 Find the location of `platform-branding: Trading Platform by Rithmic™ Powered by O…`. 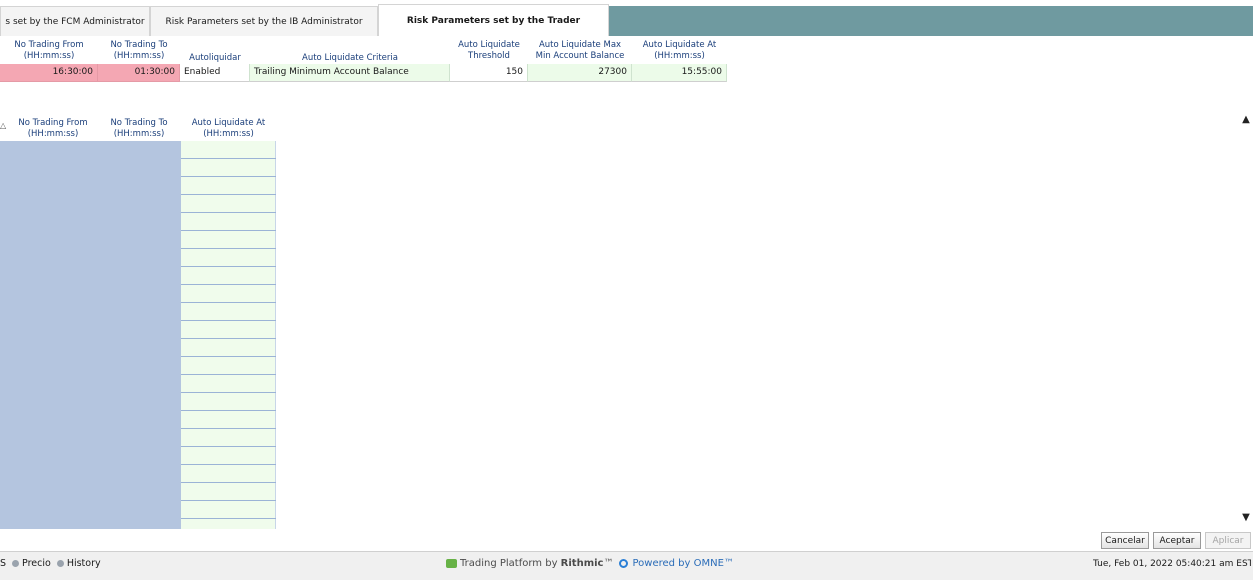

platform-branding: Trading Platform by Rithmic™ Powered by O… is located at coordinates (590, 564).